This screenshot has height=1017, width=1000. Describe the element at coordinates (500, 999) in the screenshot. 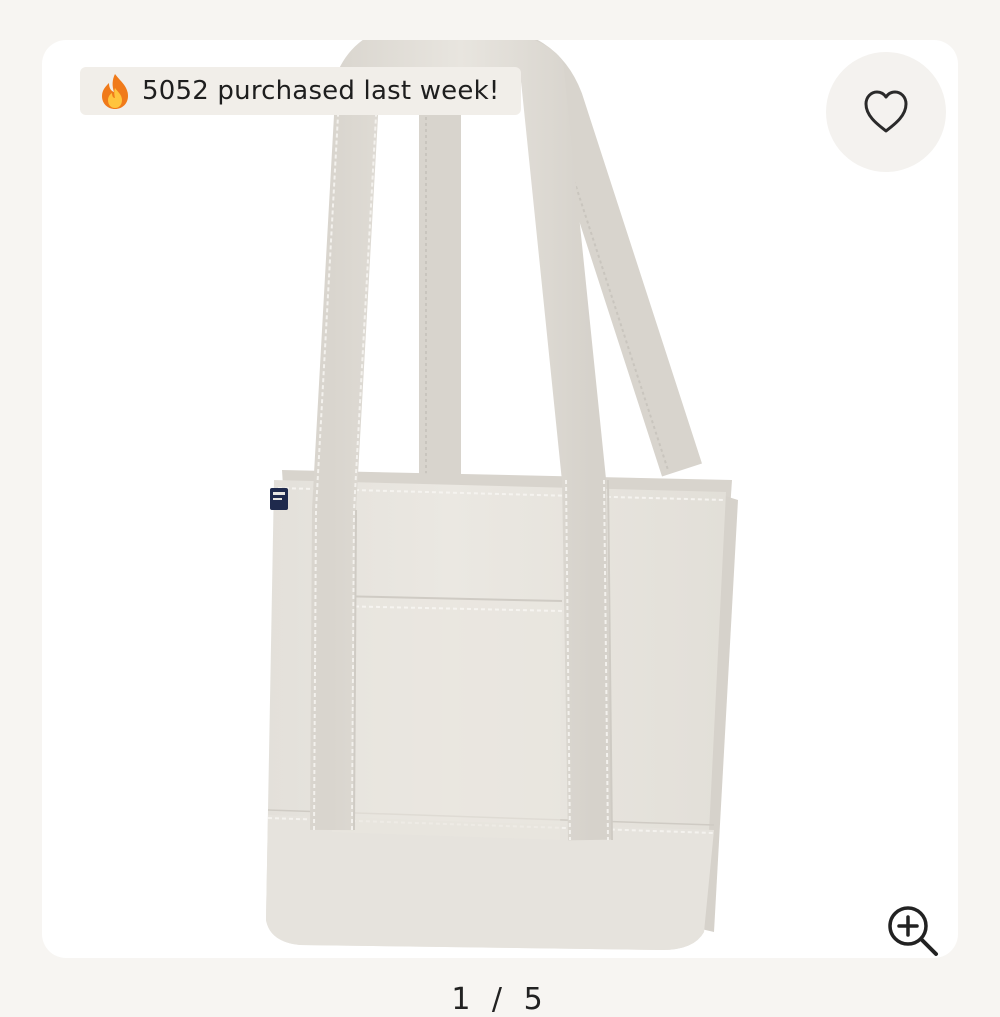

I see `image-pager: 1 / 5` at that location.